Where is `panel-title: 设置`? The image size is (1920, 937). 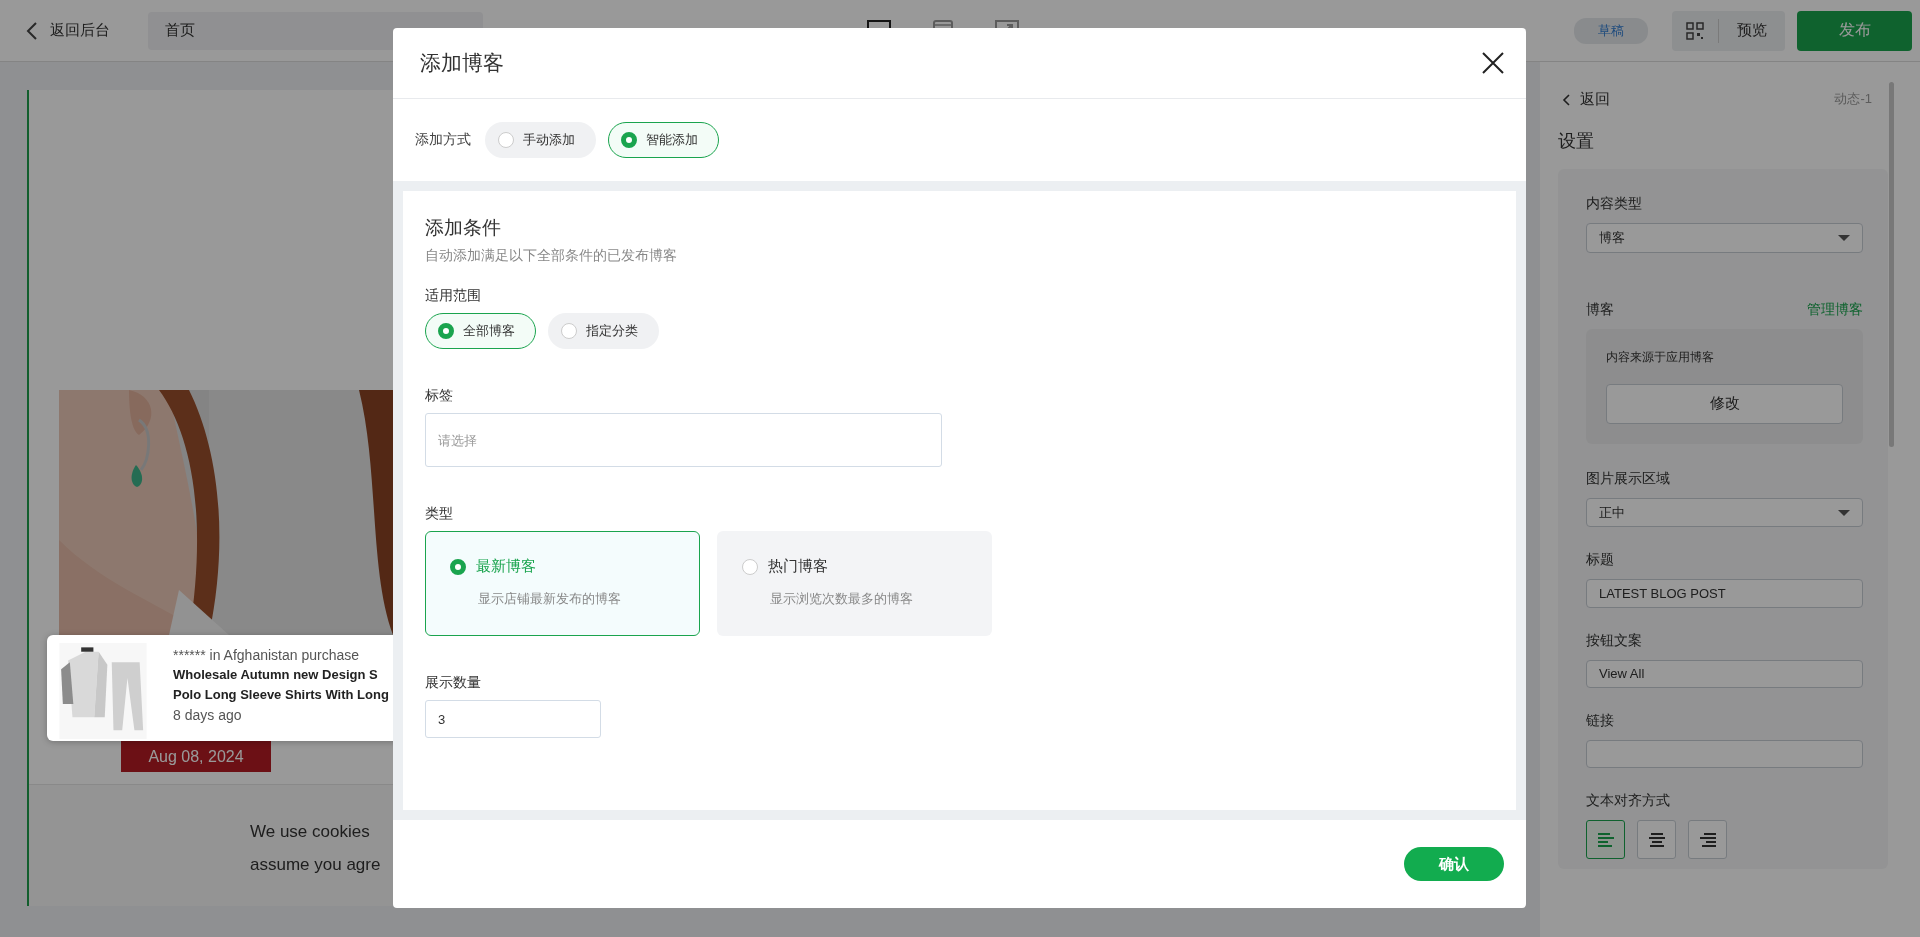
panel-title: 设置 is located at coordinates (1576, 141).